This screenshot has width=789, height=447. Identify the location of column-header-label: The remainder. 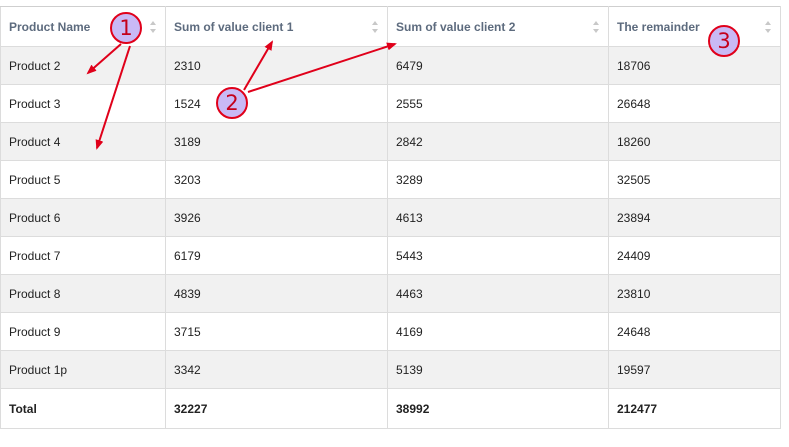
(658, 26).